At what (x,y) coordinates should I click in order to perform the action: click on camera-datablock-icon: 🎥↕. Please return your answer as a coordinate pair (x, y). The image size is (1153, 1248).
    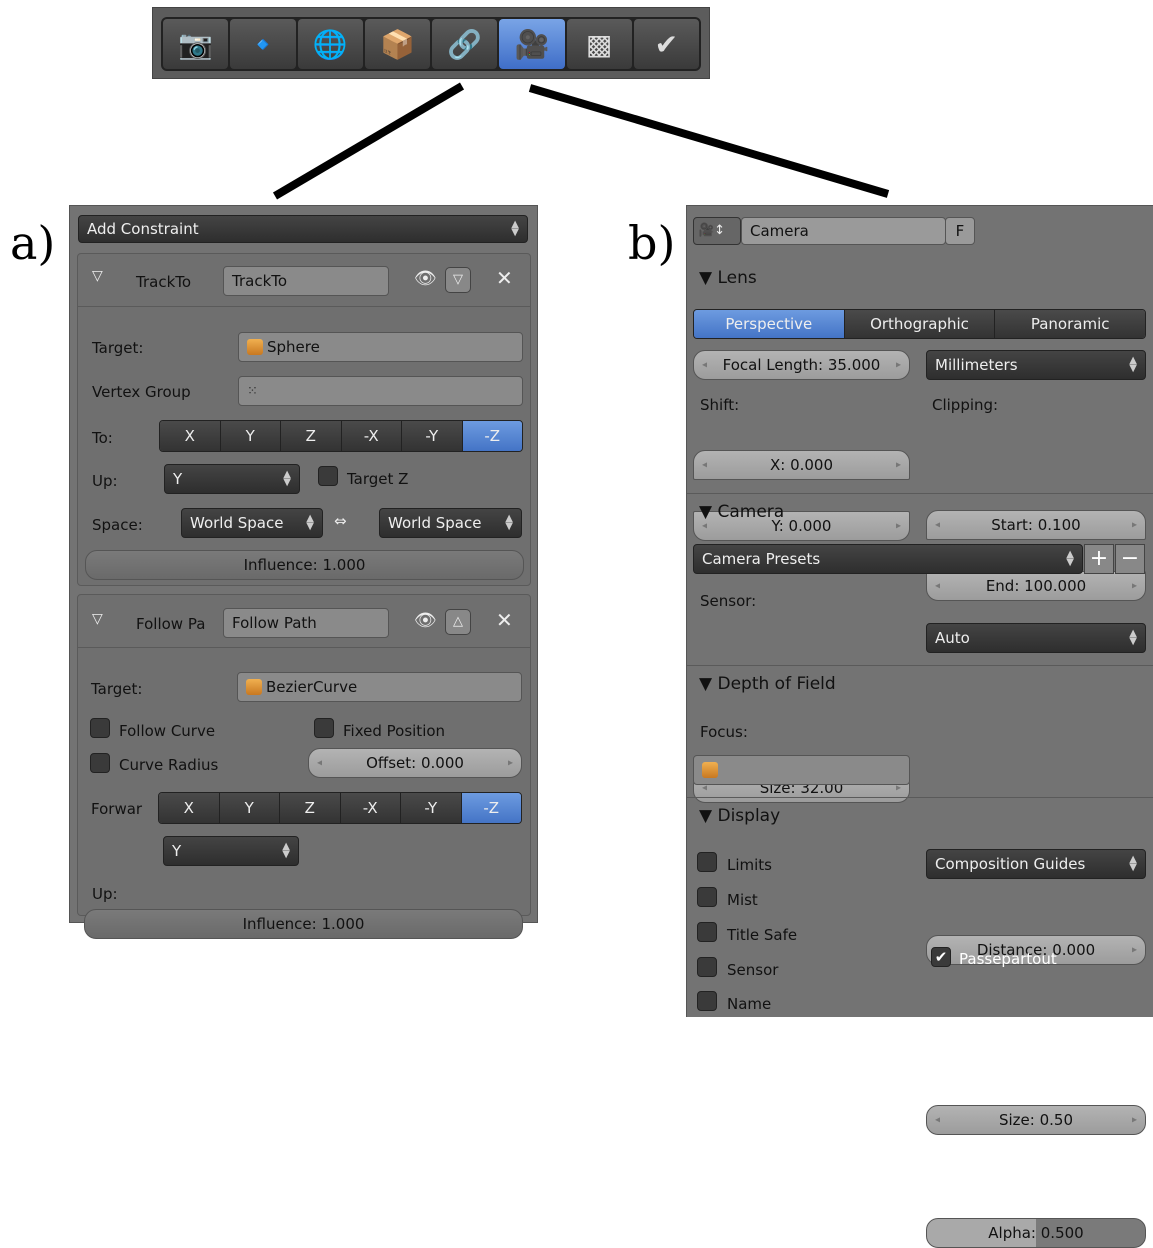
    Looking at the image, I should click on (717, 231).